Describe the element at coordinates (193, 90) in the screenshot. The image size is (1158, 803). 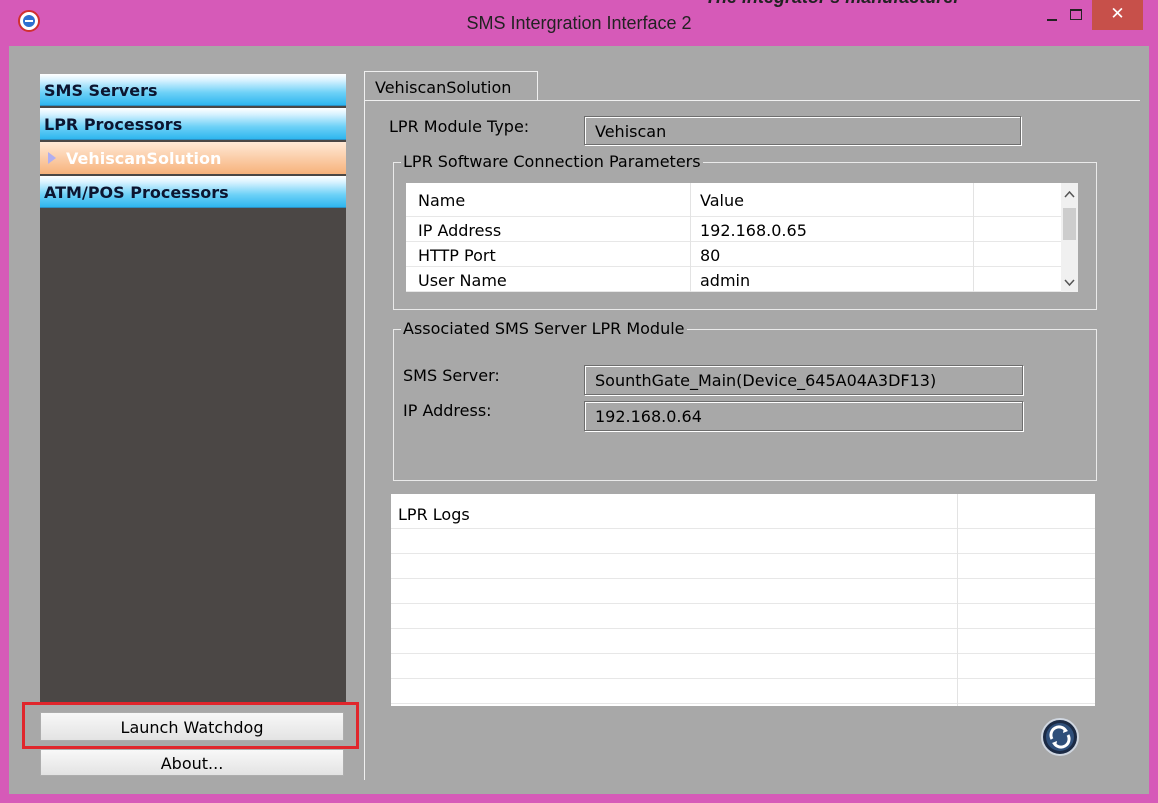
I see `nav-item-sms-servers: SMS Servers` at that location.